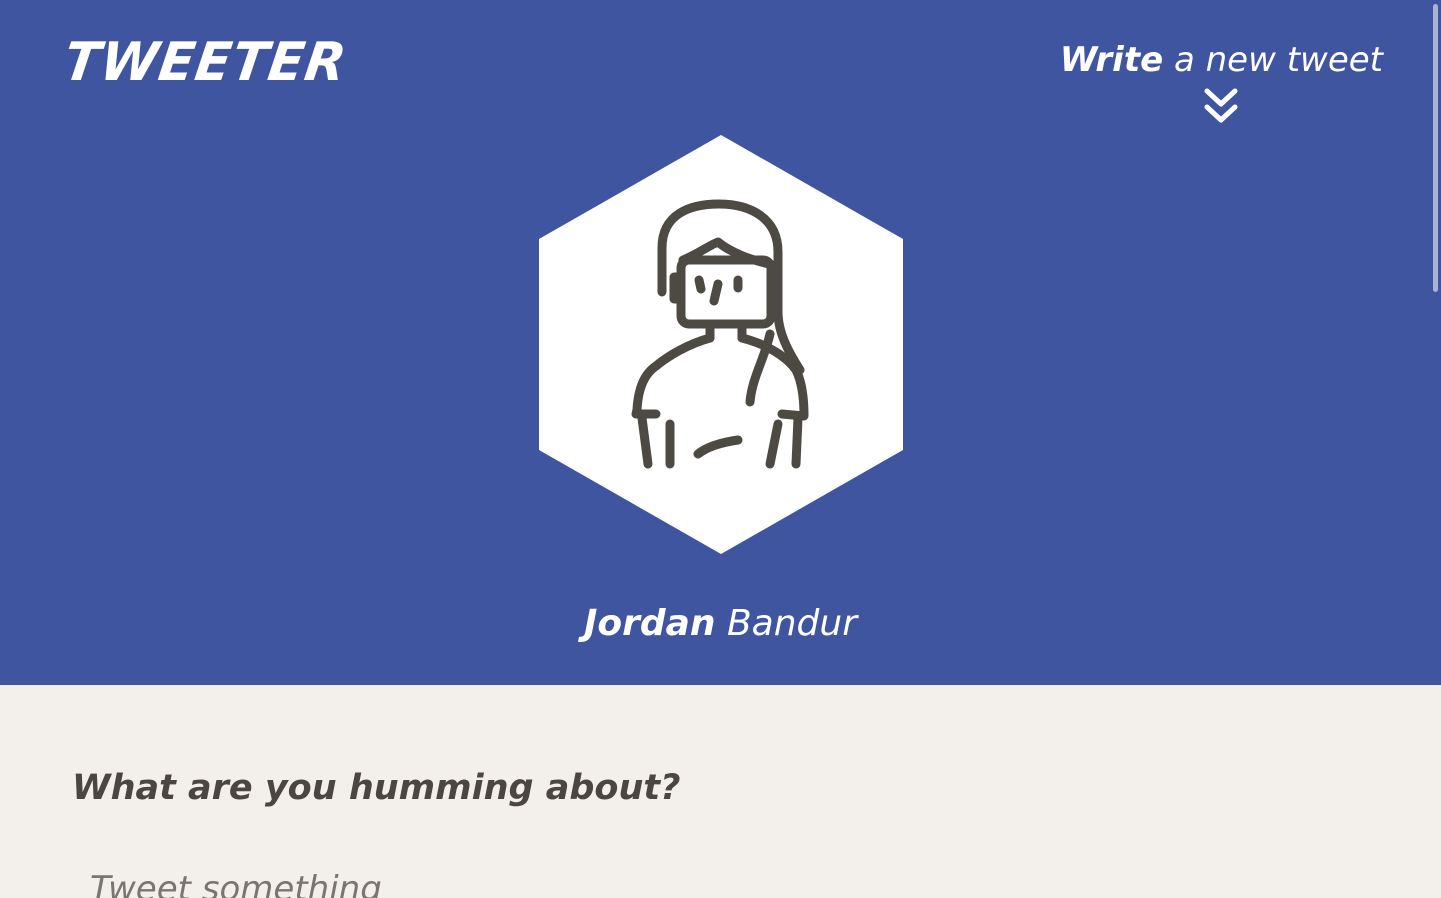 The image size is (1441, 898). What do you see at coordinates (1278, 60) in the screenshot?
I see `write-label-rest: a new tweet` at bounding box center [1278, 60].